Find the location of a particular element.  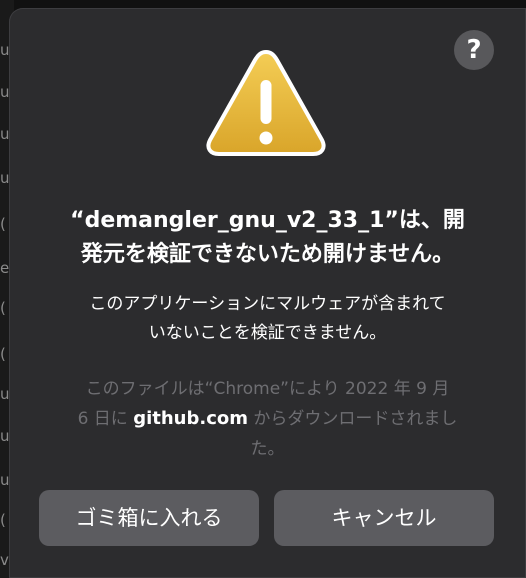

download-info-line: このファイルは“Chrome”により 2022 年 9 月 is located at coordinates (267, 389).